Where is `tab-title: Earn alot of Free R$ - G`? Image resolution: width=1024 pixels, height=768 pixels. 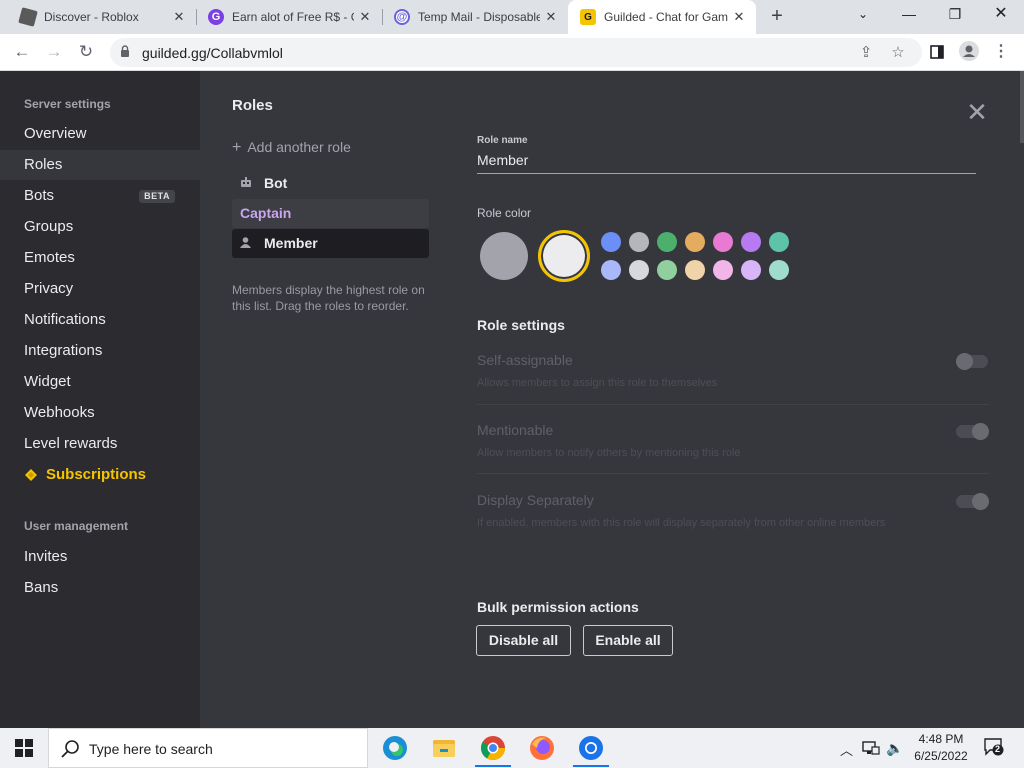
tab-title: Earn alot of Free R$ - G is located at coordinates (293, 17).